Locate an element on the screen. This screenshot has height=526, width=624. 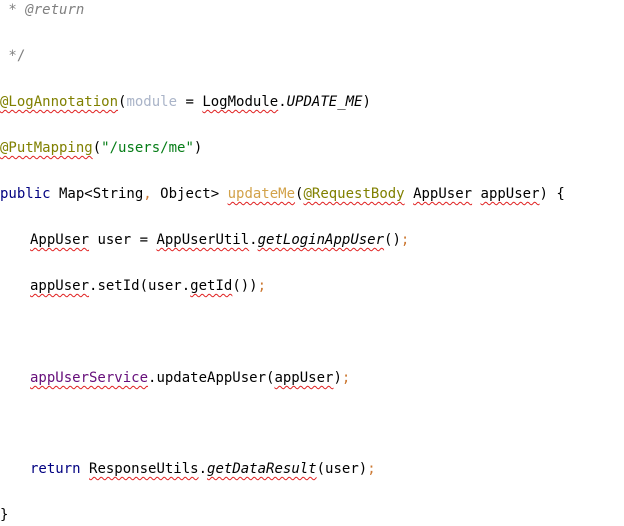
comment-end: */ is located at coordinates (13, 56).